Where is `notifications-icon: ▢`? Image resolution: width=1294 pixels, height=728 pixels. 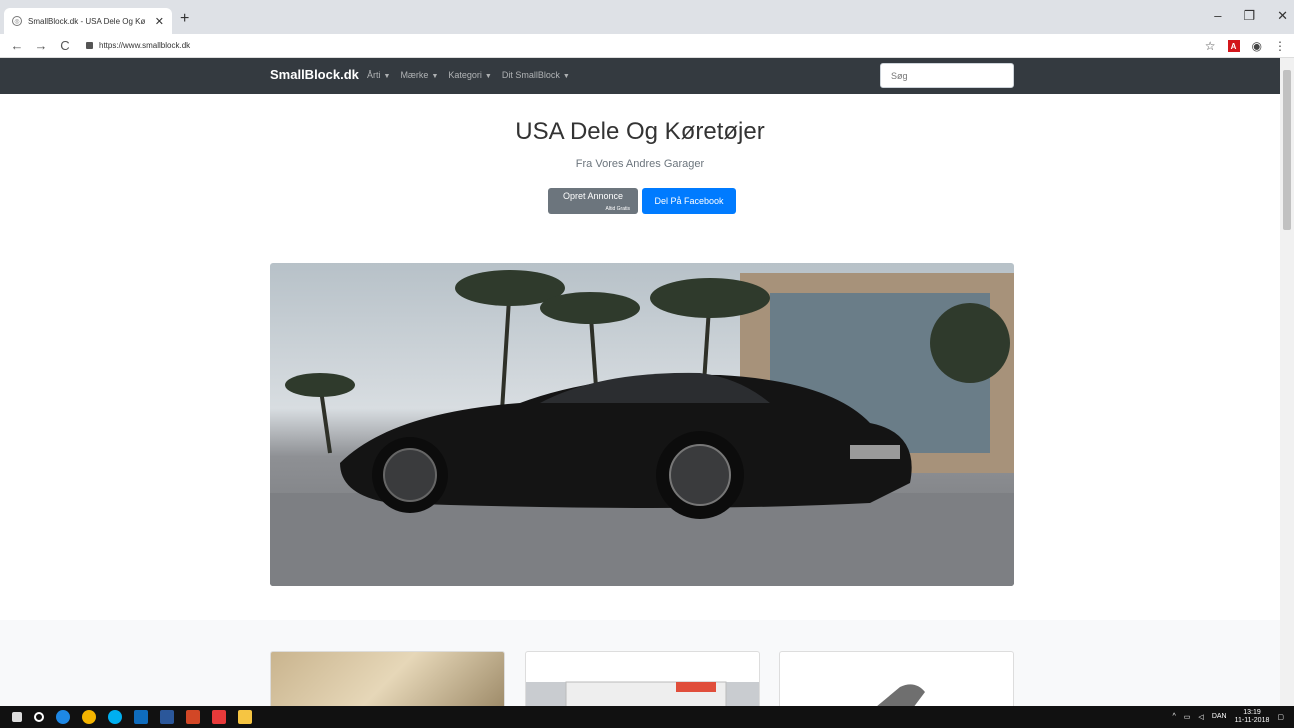
notifications-icon: ▢ is located at coordinates (1280, 717).